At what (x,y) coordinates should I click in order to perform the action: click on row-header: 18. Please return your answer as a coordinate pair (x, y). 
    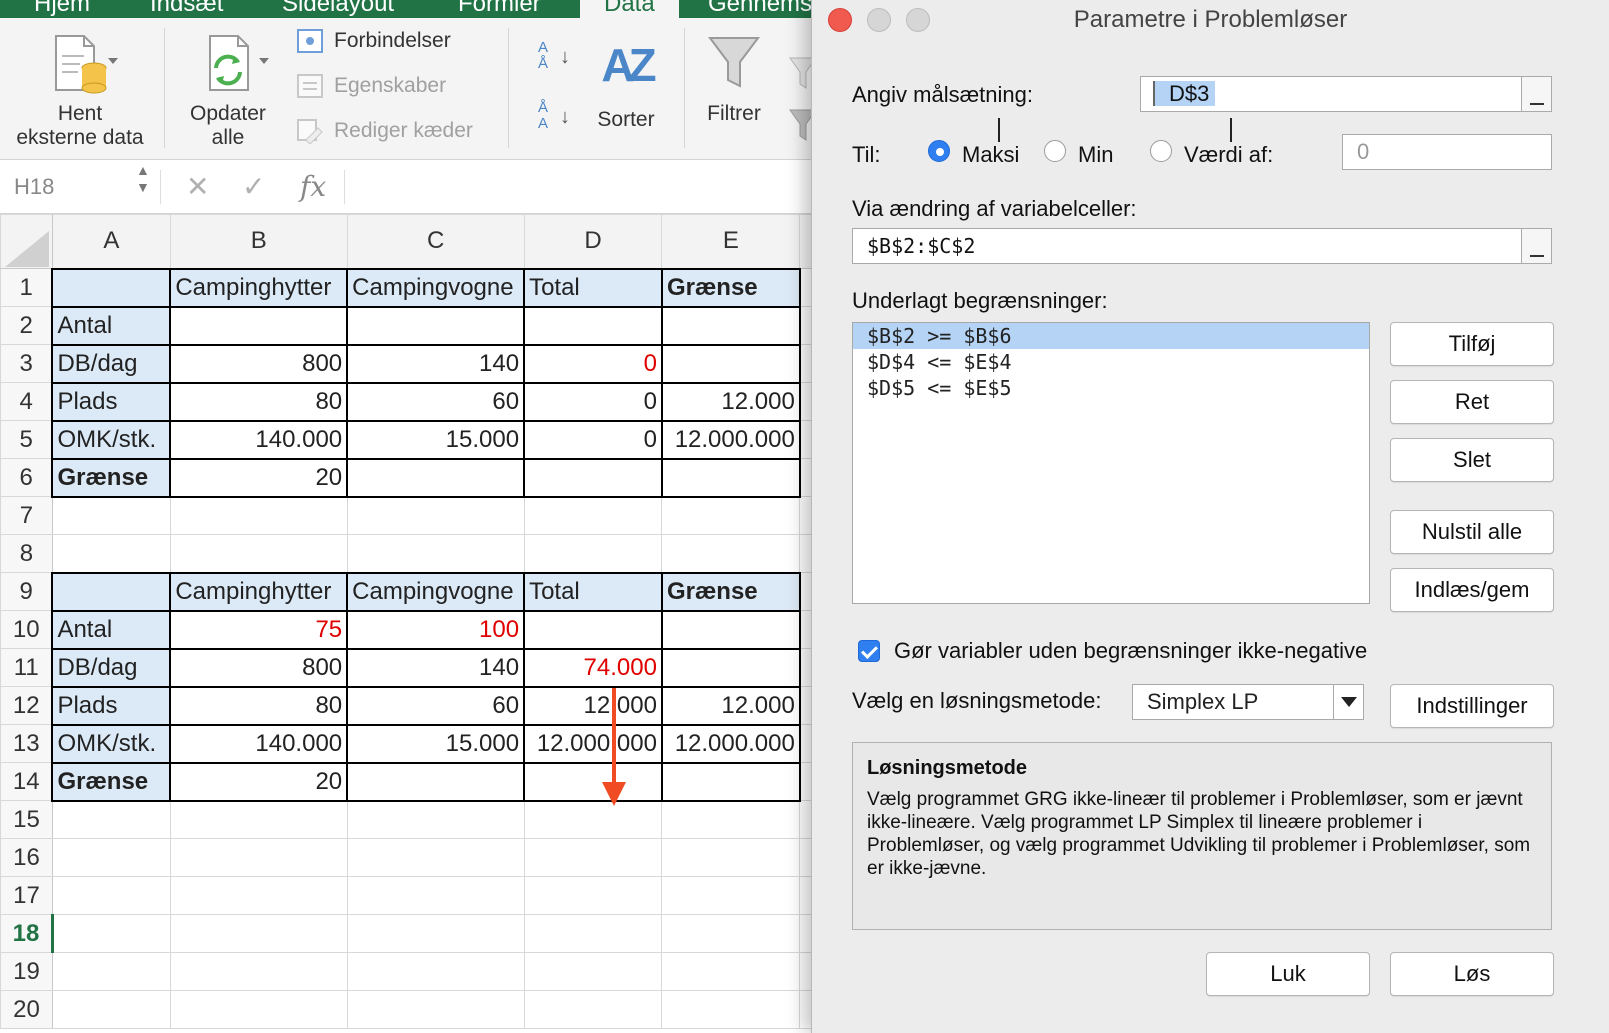
    Looking at the image, I should click on (27, 933).